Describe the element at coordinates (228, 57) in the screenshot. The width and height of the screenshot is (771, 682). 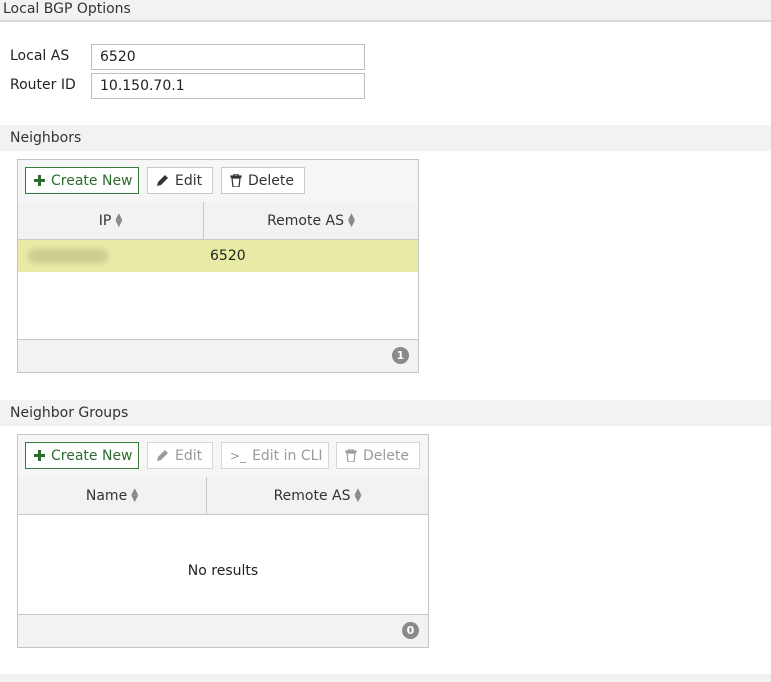
I see `local-as-field` at that location.